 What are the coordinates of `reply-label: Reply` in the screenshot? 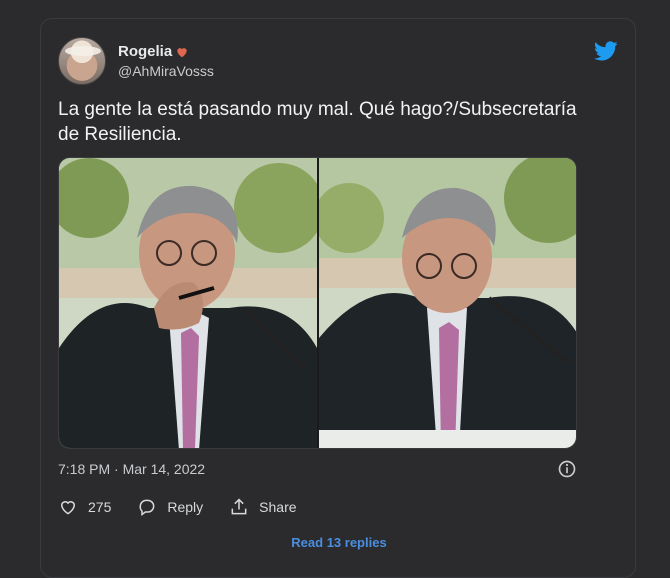 It's located at (185, 507).